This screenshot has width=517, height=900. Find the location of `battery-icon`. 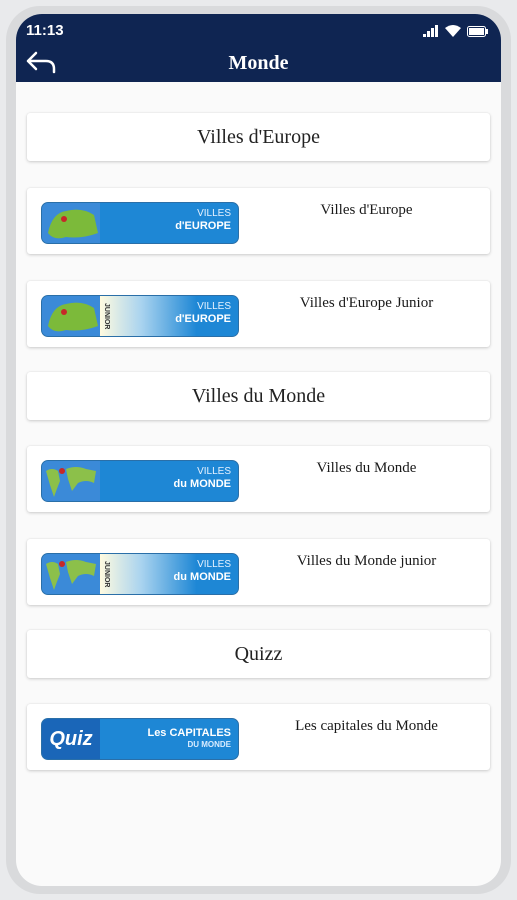

battery-icon is located at coordinates (477, 31).